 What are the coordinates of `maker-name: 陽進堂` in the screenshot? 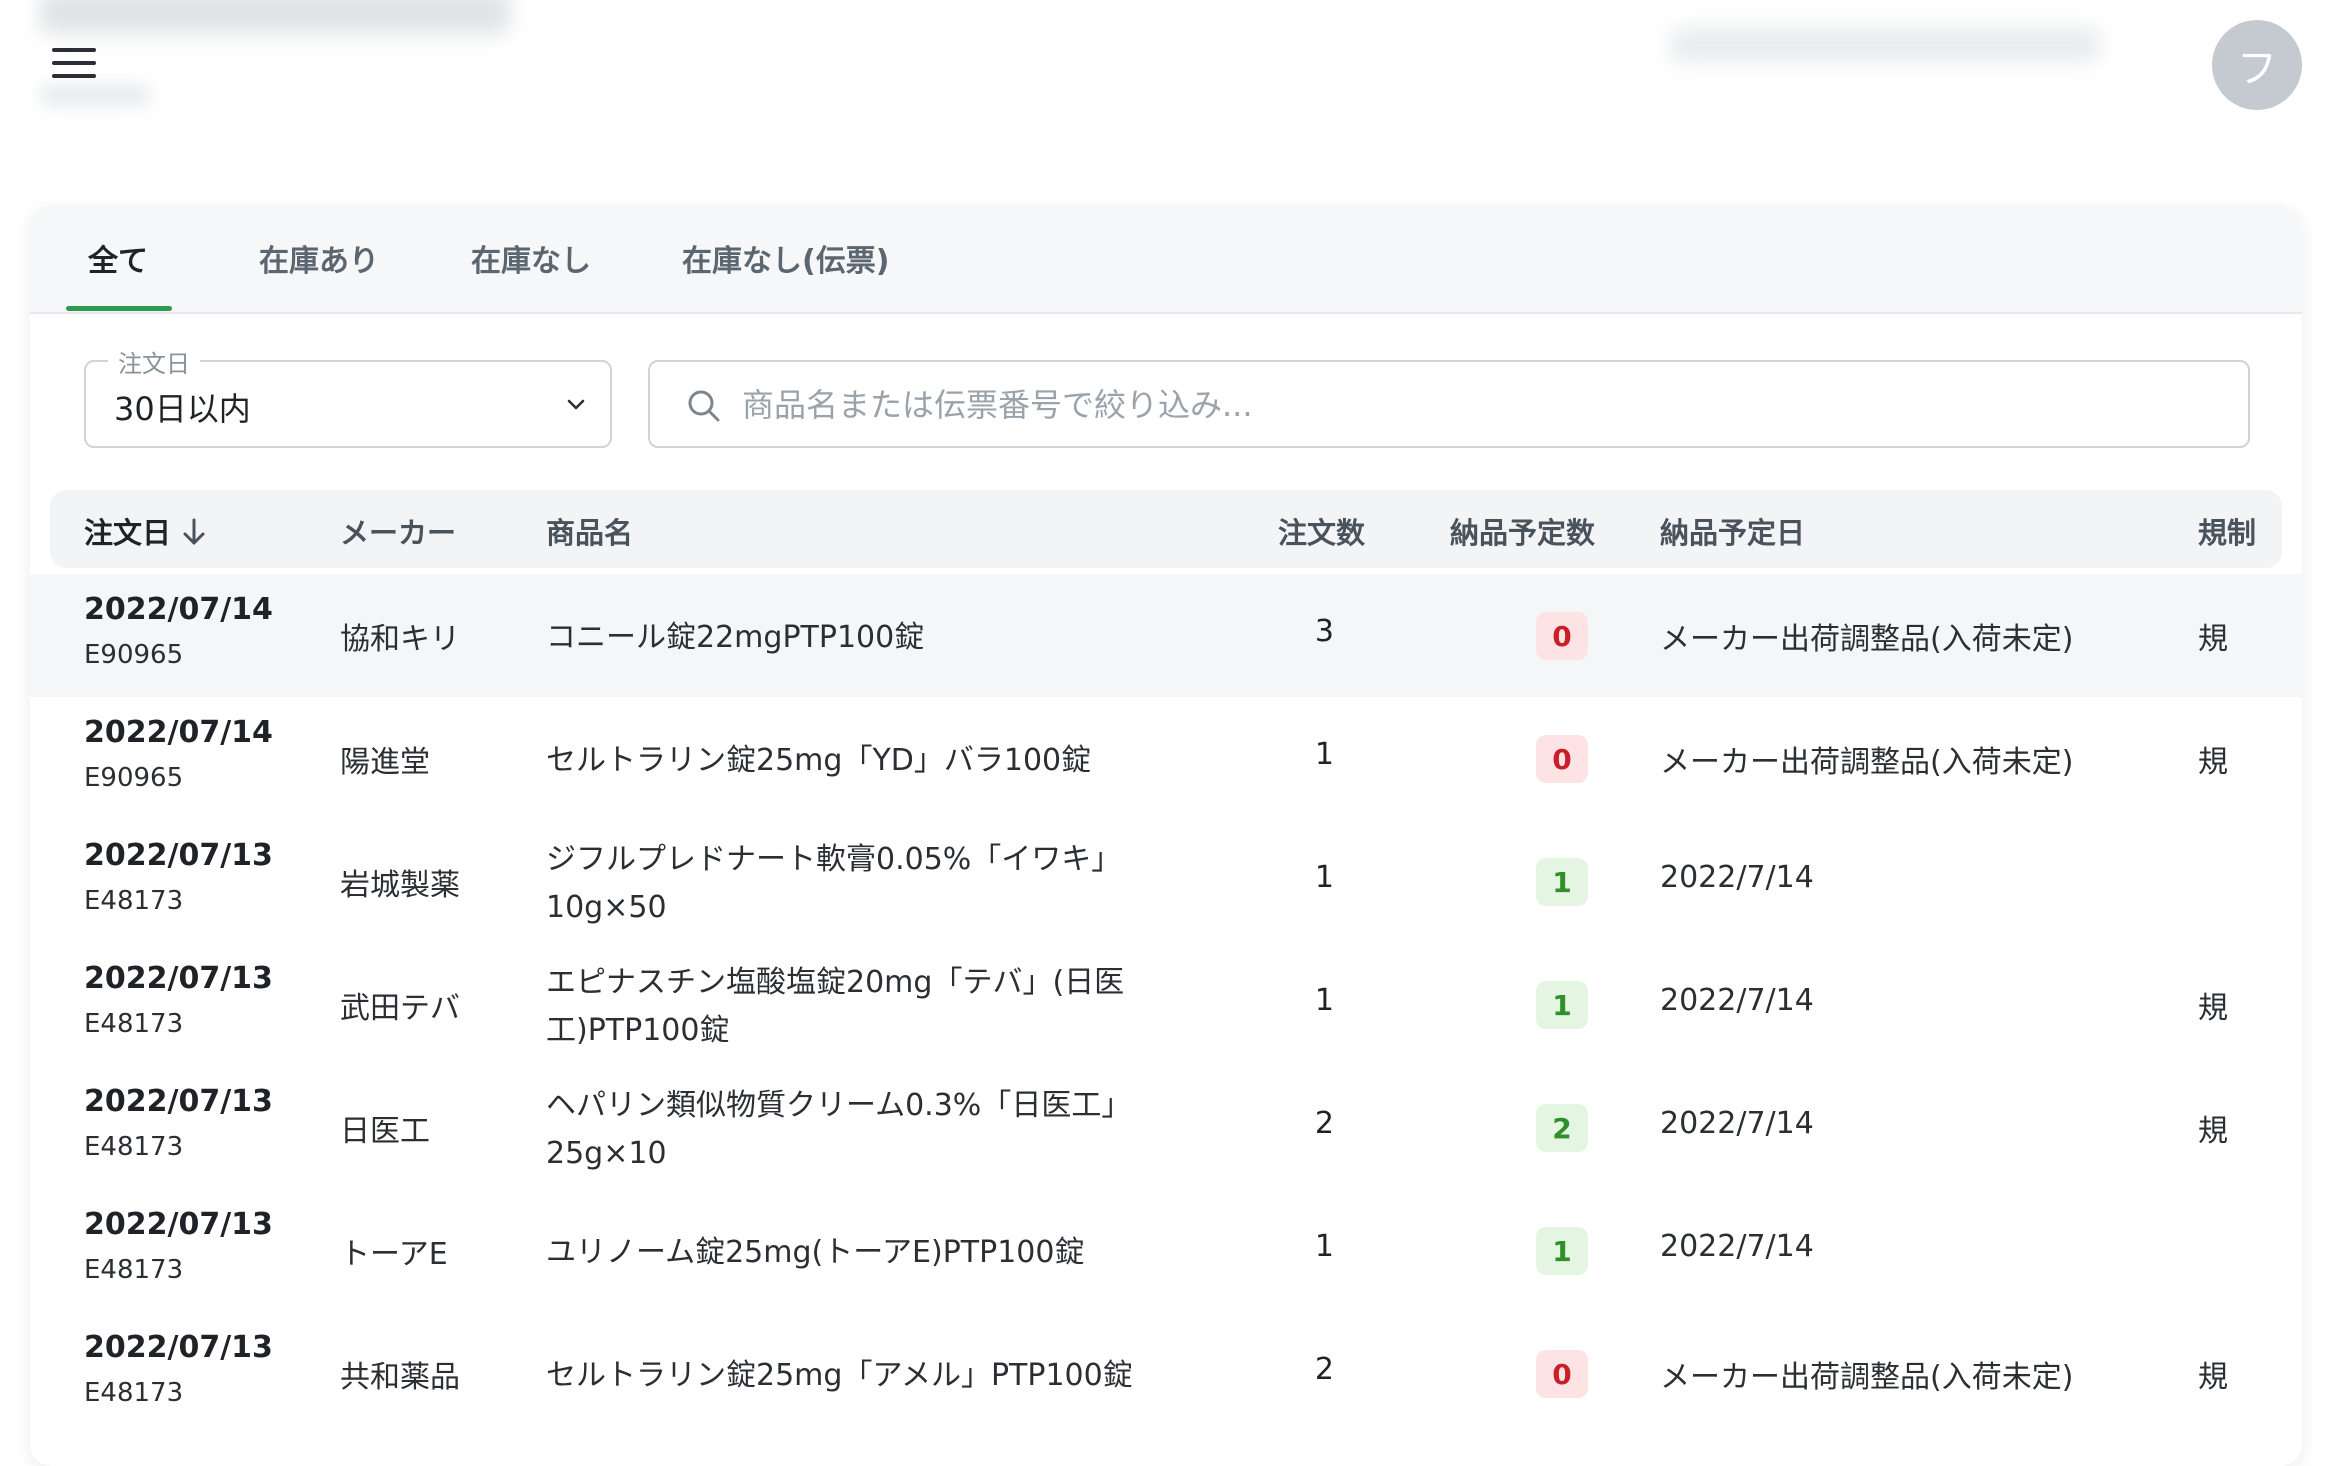 It's located at (385, 762).